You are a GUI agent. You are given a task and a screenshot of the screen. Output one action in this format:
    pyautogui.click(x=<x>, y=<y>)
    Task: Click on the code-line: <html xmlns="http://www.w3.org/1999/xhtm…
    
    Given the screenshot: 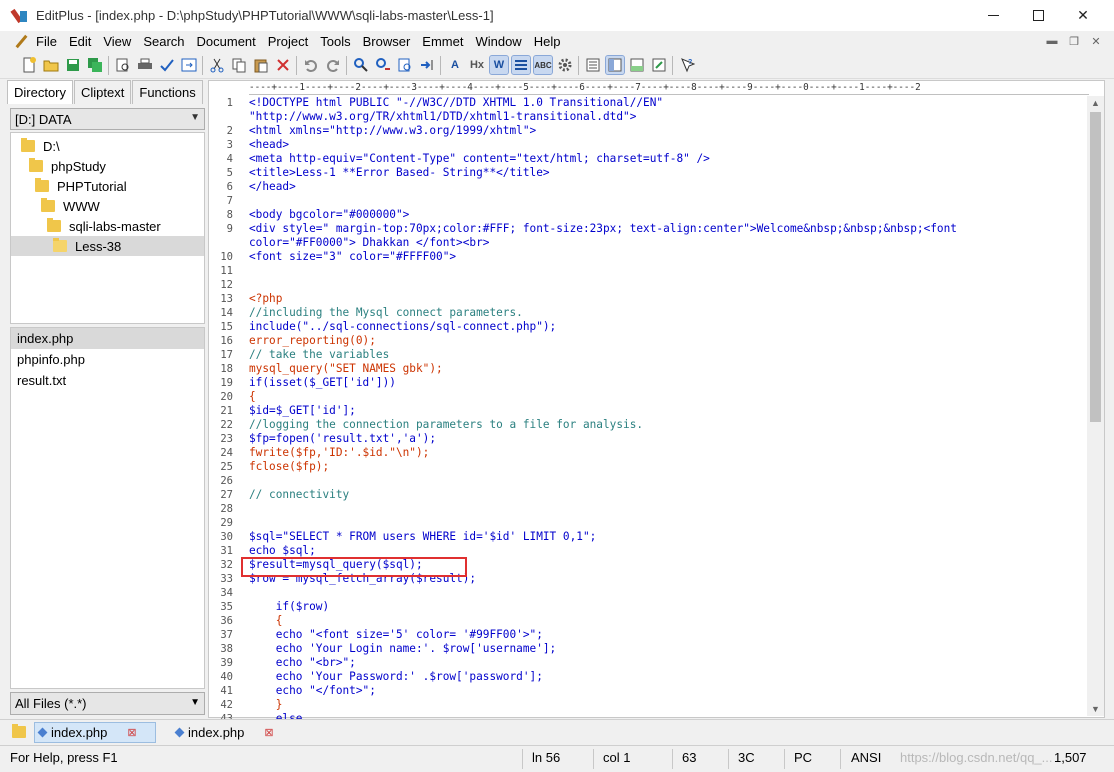 What is the action you would take?
    pyautogui.click(x=392, y=131)
    